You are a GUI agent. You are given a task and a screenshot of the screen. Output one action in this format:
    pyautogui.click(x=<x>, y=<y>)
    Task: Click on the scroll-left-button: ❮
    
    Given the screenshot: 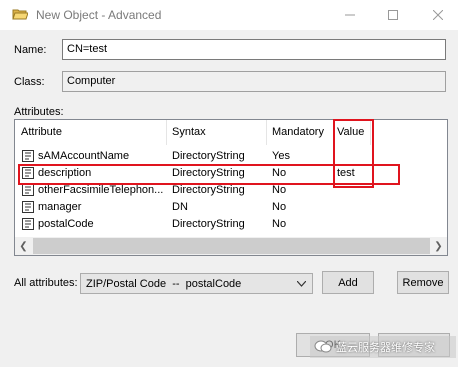 What is the action you would take?
    pyautogui.click(x=23, y=246)
    